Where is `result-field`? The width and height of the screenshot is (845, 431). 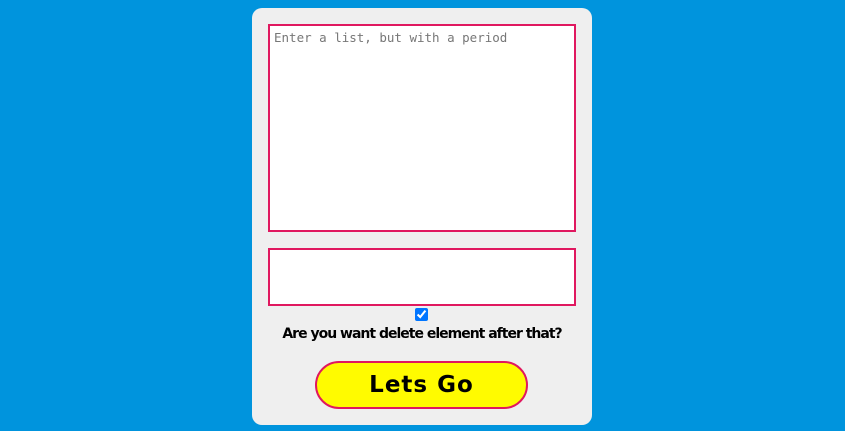
result-field is located at coordinates (422, 277).